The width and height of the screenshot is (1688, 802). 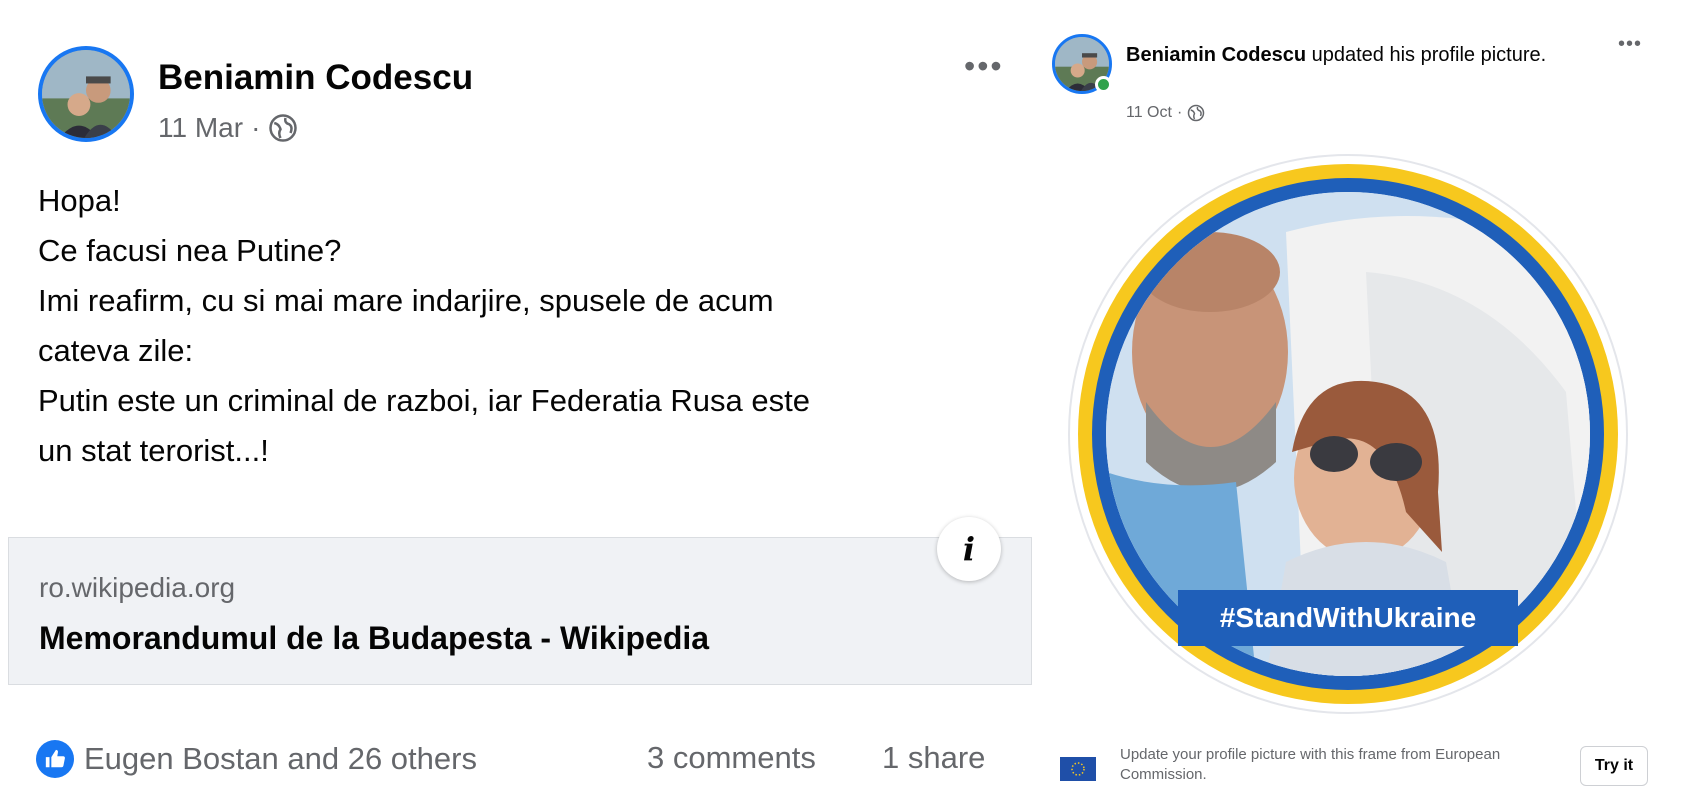 What do you see at coordinates (55, 759) in the screenshot?
I see `like-icon` at bounding box center [55, 759].